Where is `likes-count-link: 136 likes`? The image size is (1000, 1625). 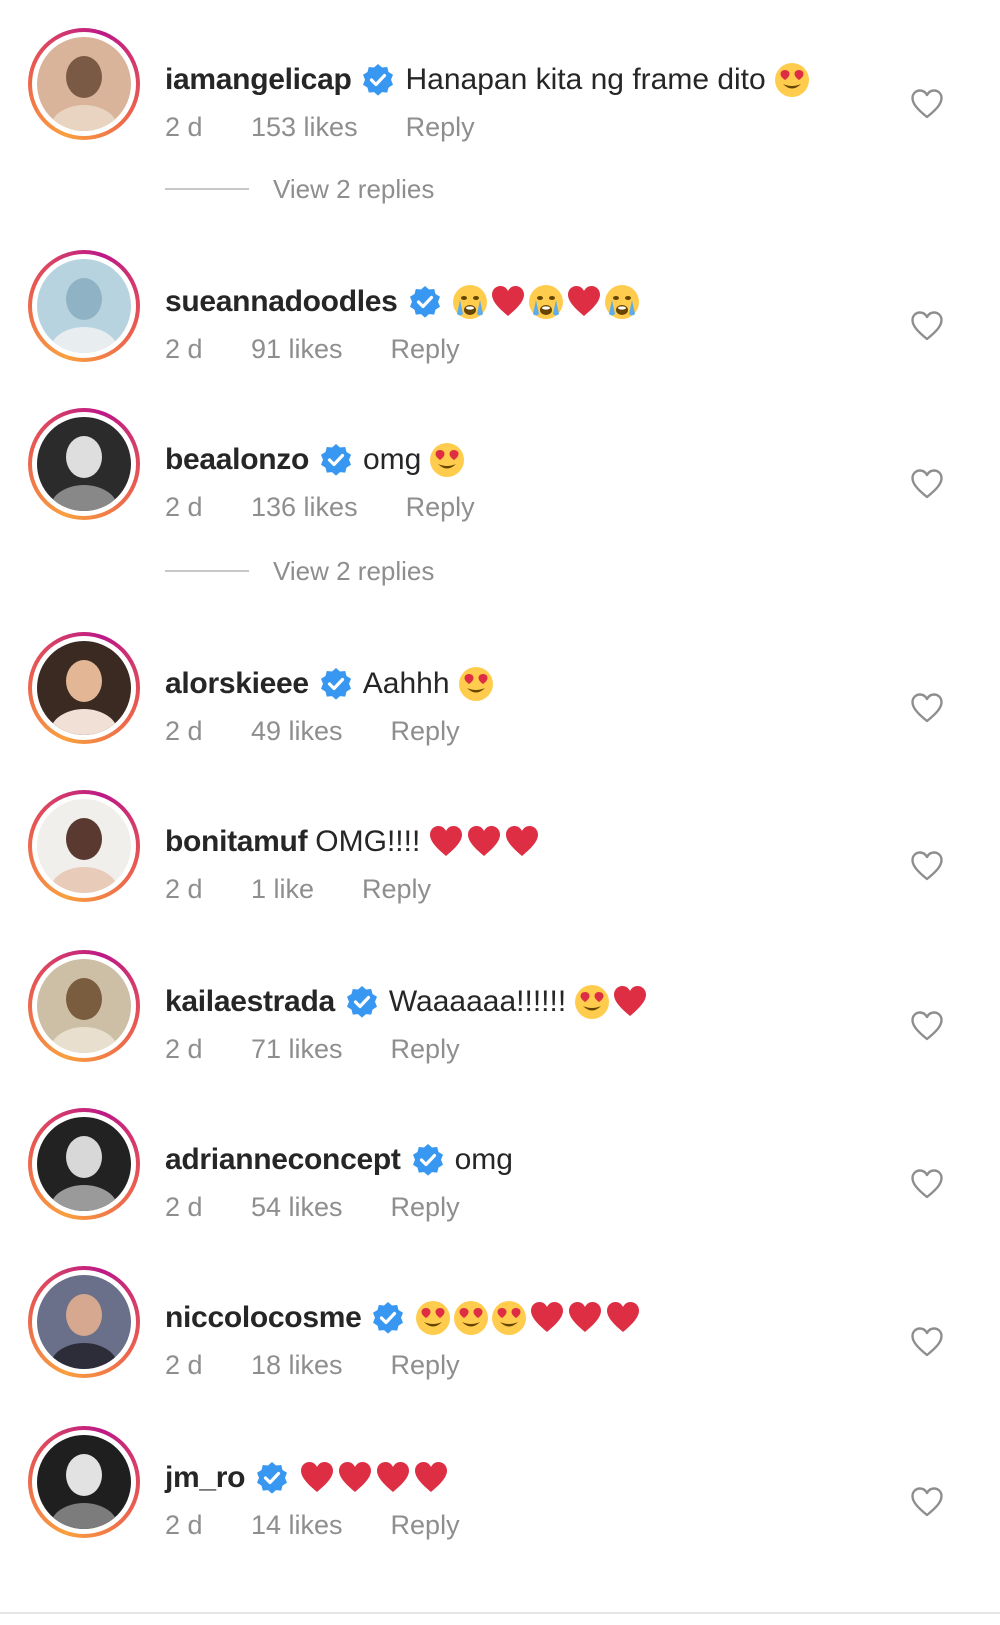
likes-count-link: 136 likes is located at coordinates (304, 507).